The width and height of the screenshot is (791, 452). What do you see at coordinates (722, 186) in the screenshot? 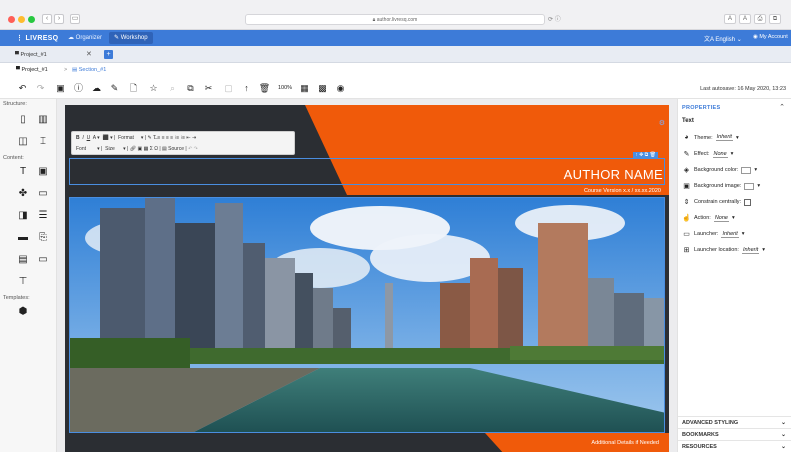
I see `prop-background-image: ▣ Background image: ▾` at bounding box center [722, 186].